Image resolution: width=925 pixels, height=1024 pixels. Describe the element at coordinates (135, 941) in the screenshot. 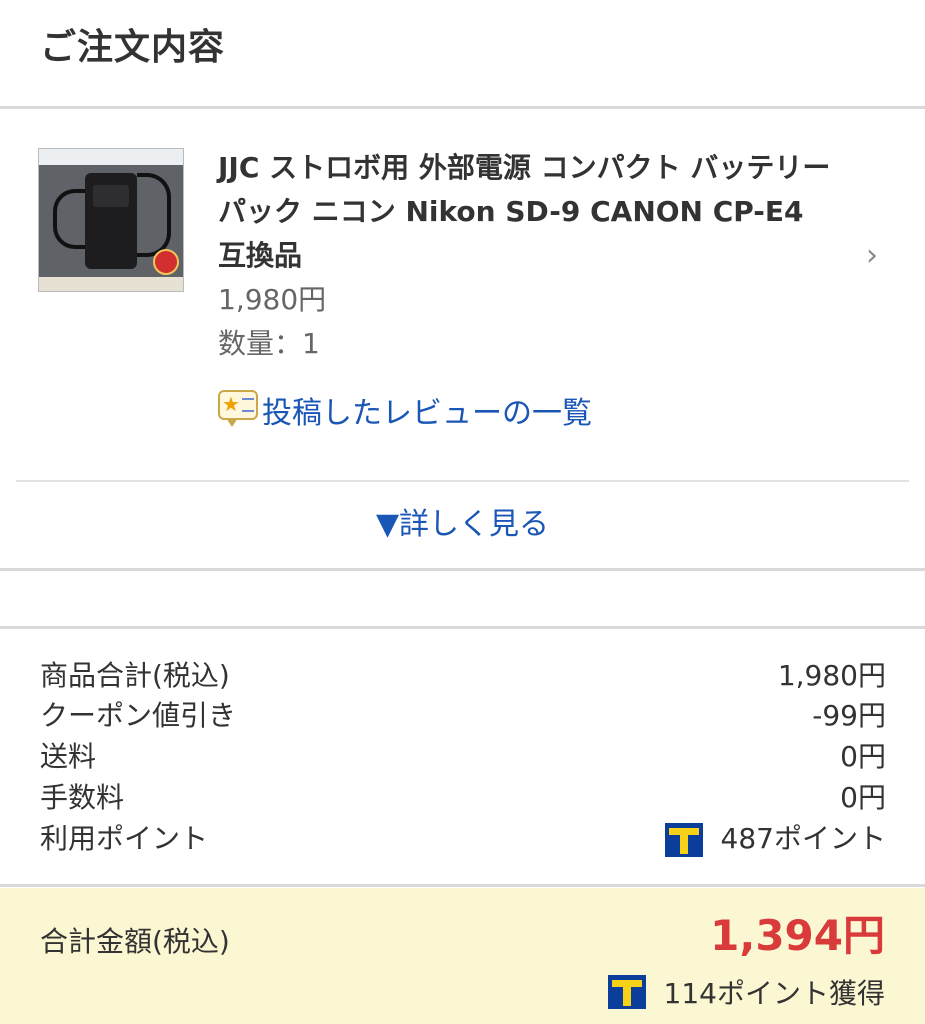

I see `total-label: 合計金額(税込)` at that location.